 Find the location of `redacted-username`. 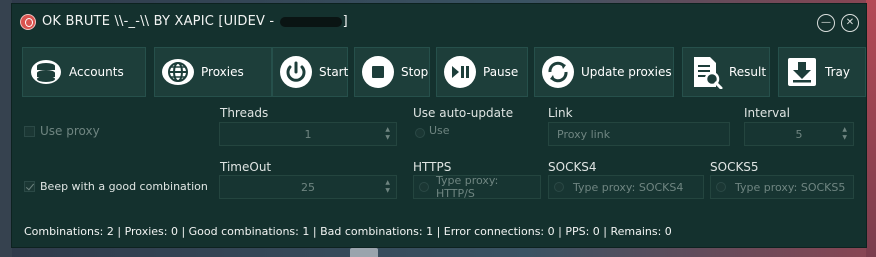

redacted-username is located at coordinates (310, 21).